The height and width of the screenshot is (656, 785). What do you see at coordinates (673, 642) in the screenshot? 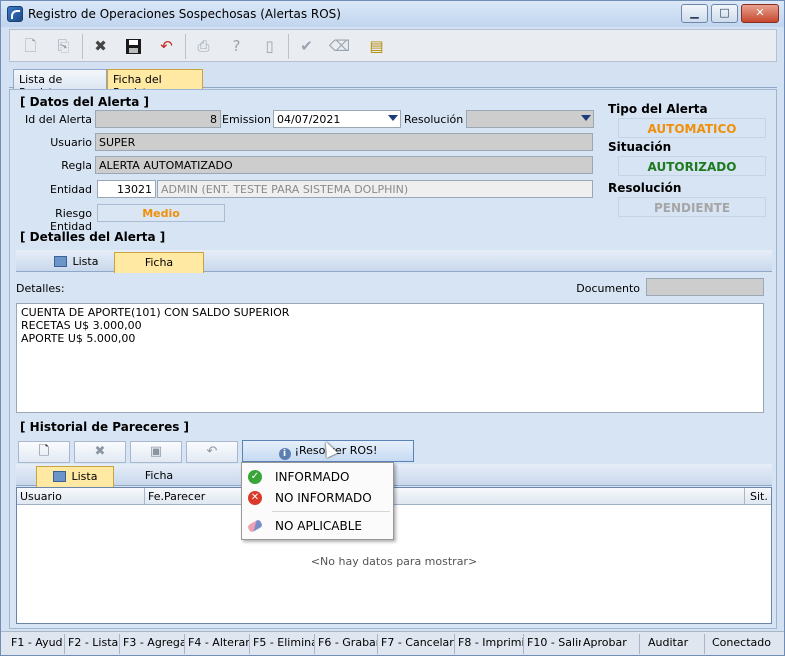
I see `status-auditar: Auditar` at bounding box center [673, 642].